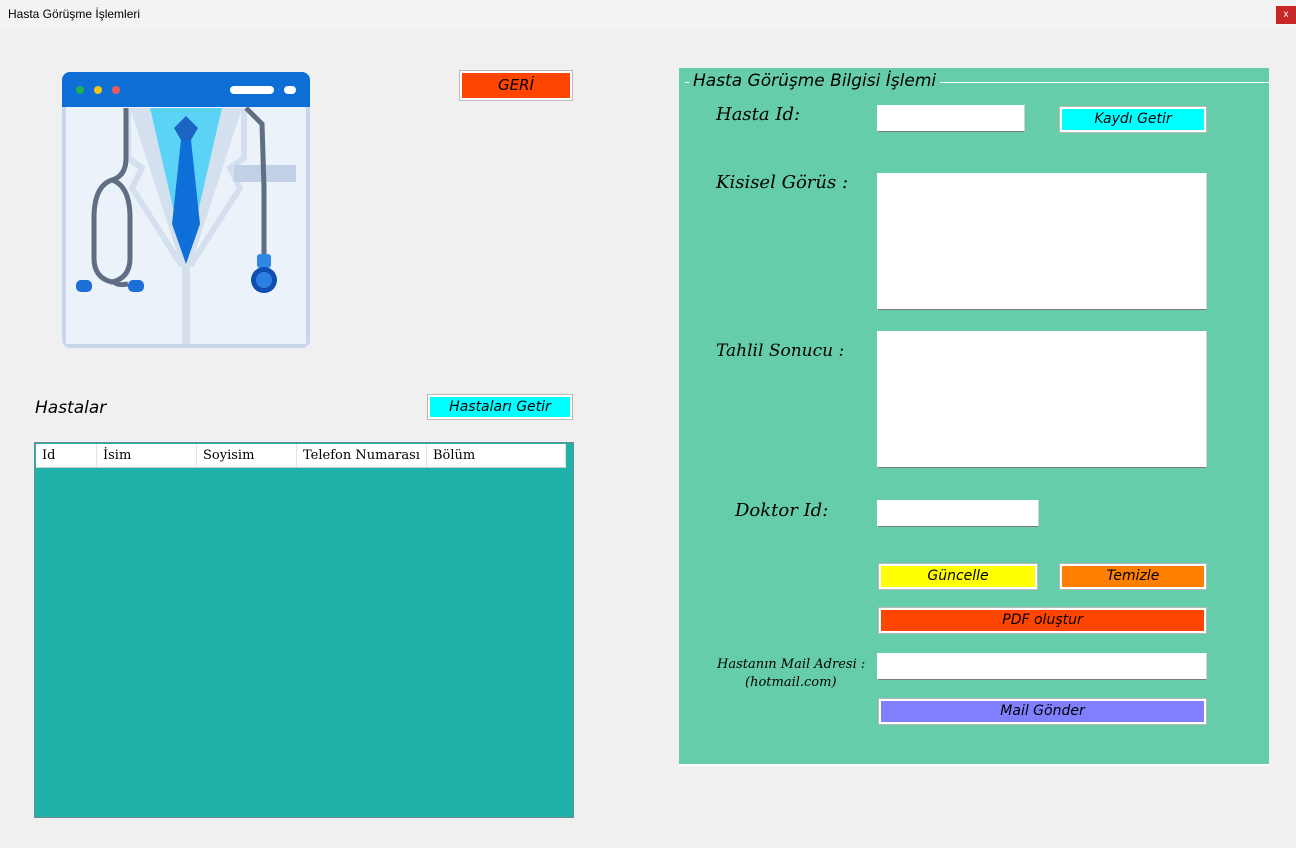 The width and height of the screenshot is (1296, 848). I want to click on get-record-button: Kaydı Getir, so click(1133, 119).